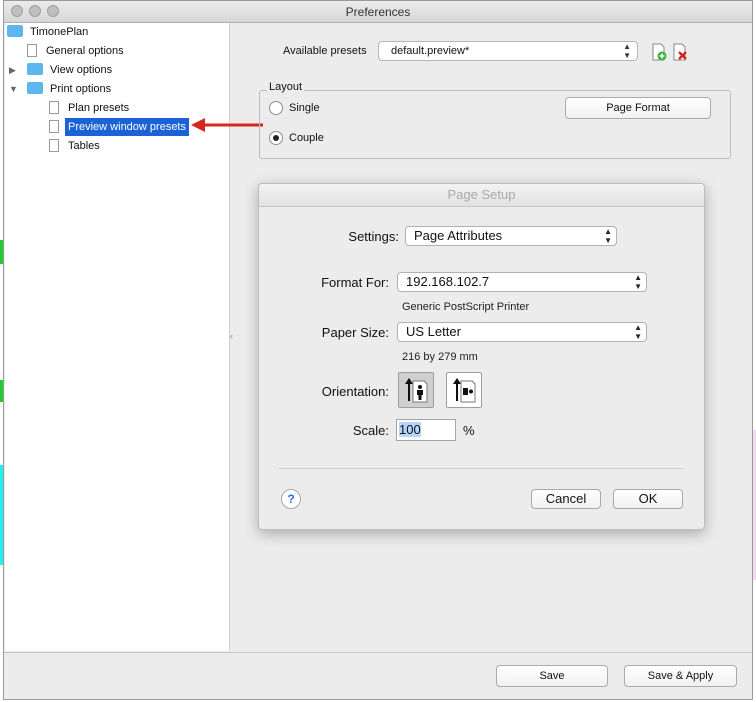 Image resolution: width=756 pixels, height=702 pixels. I want to click on save-and-apply-button: Save & Apply, so click(680, 676).